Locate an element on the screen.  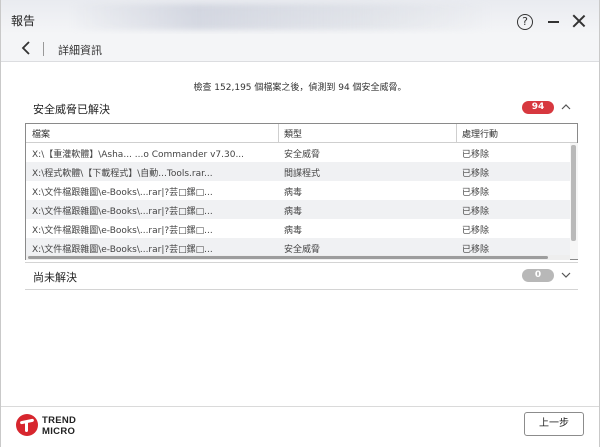
threat-type-cell: 間諜程式 is located at coordinates (302, 174).